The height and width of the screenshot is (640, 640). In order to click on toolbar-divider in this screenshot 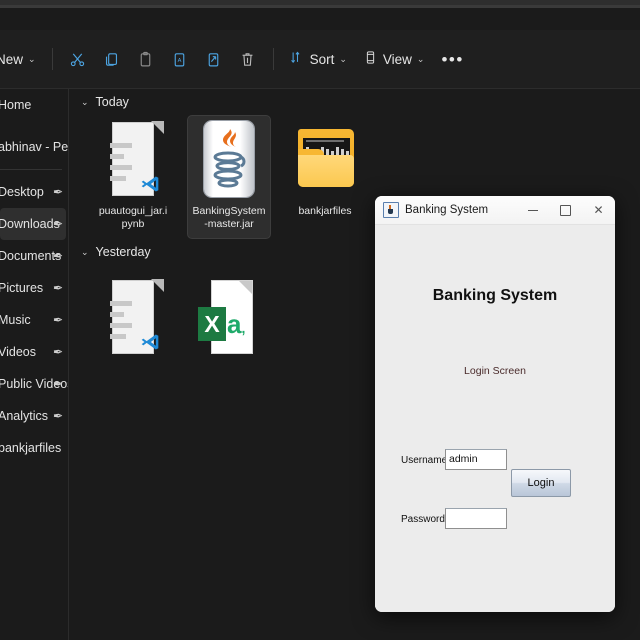, I will do `click(52, 59)`.